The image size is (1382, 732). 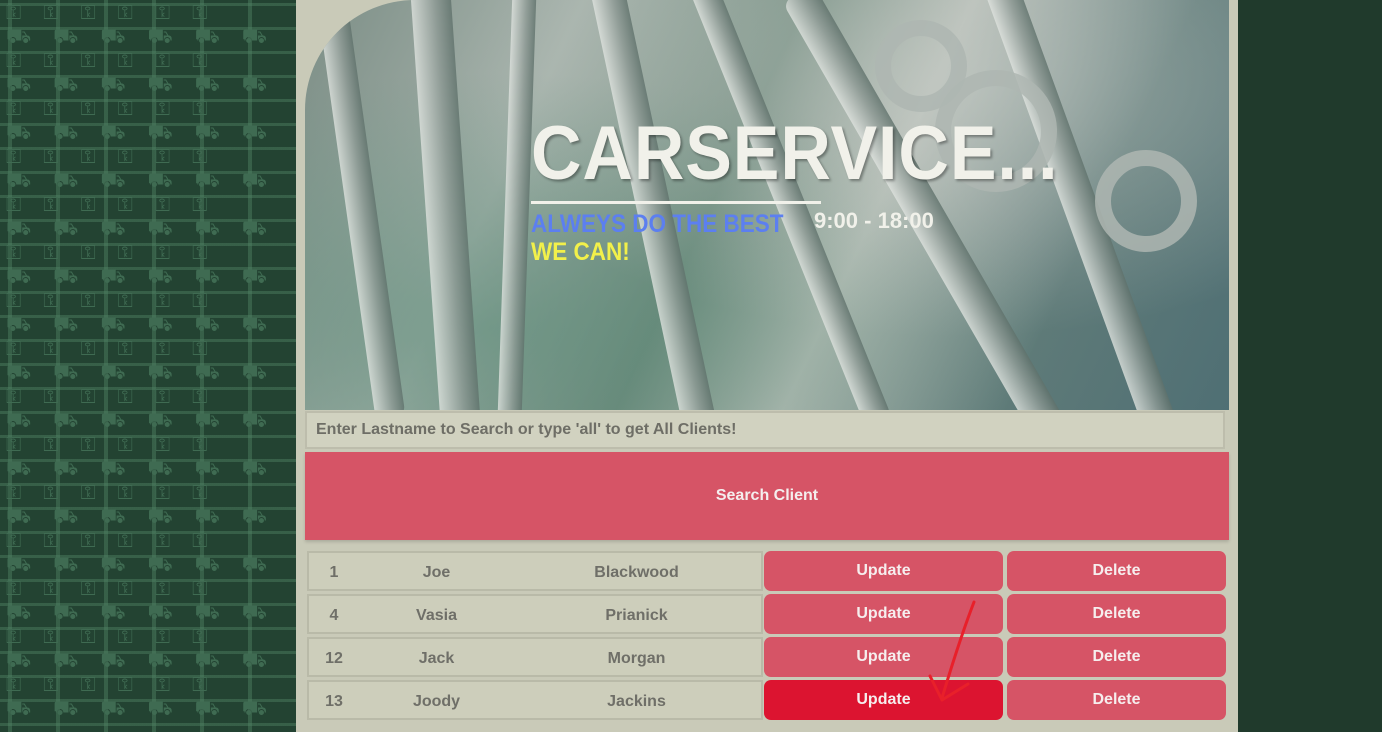 I want to click on title-underline, so click(x=676, y=202).